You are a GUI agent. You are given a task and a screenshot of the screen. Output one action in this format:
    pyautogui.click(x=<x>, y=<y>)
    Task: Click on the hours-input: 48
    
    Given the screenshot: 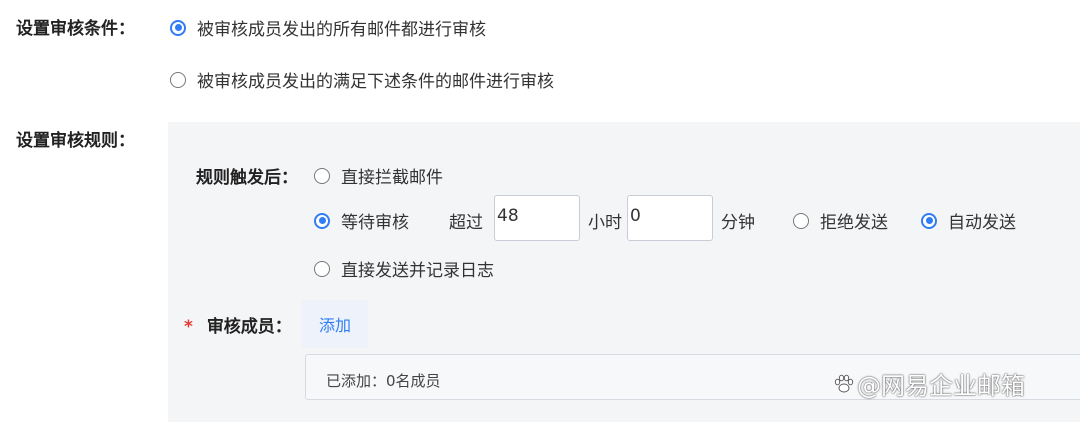 What is the action you would take?
    pyautogui.click(x=537, y=218)
    